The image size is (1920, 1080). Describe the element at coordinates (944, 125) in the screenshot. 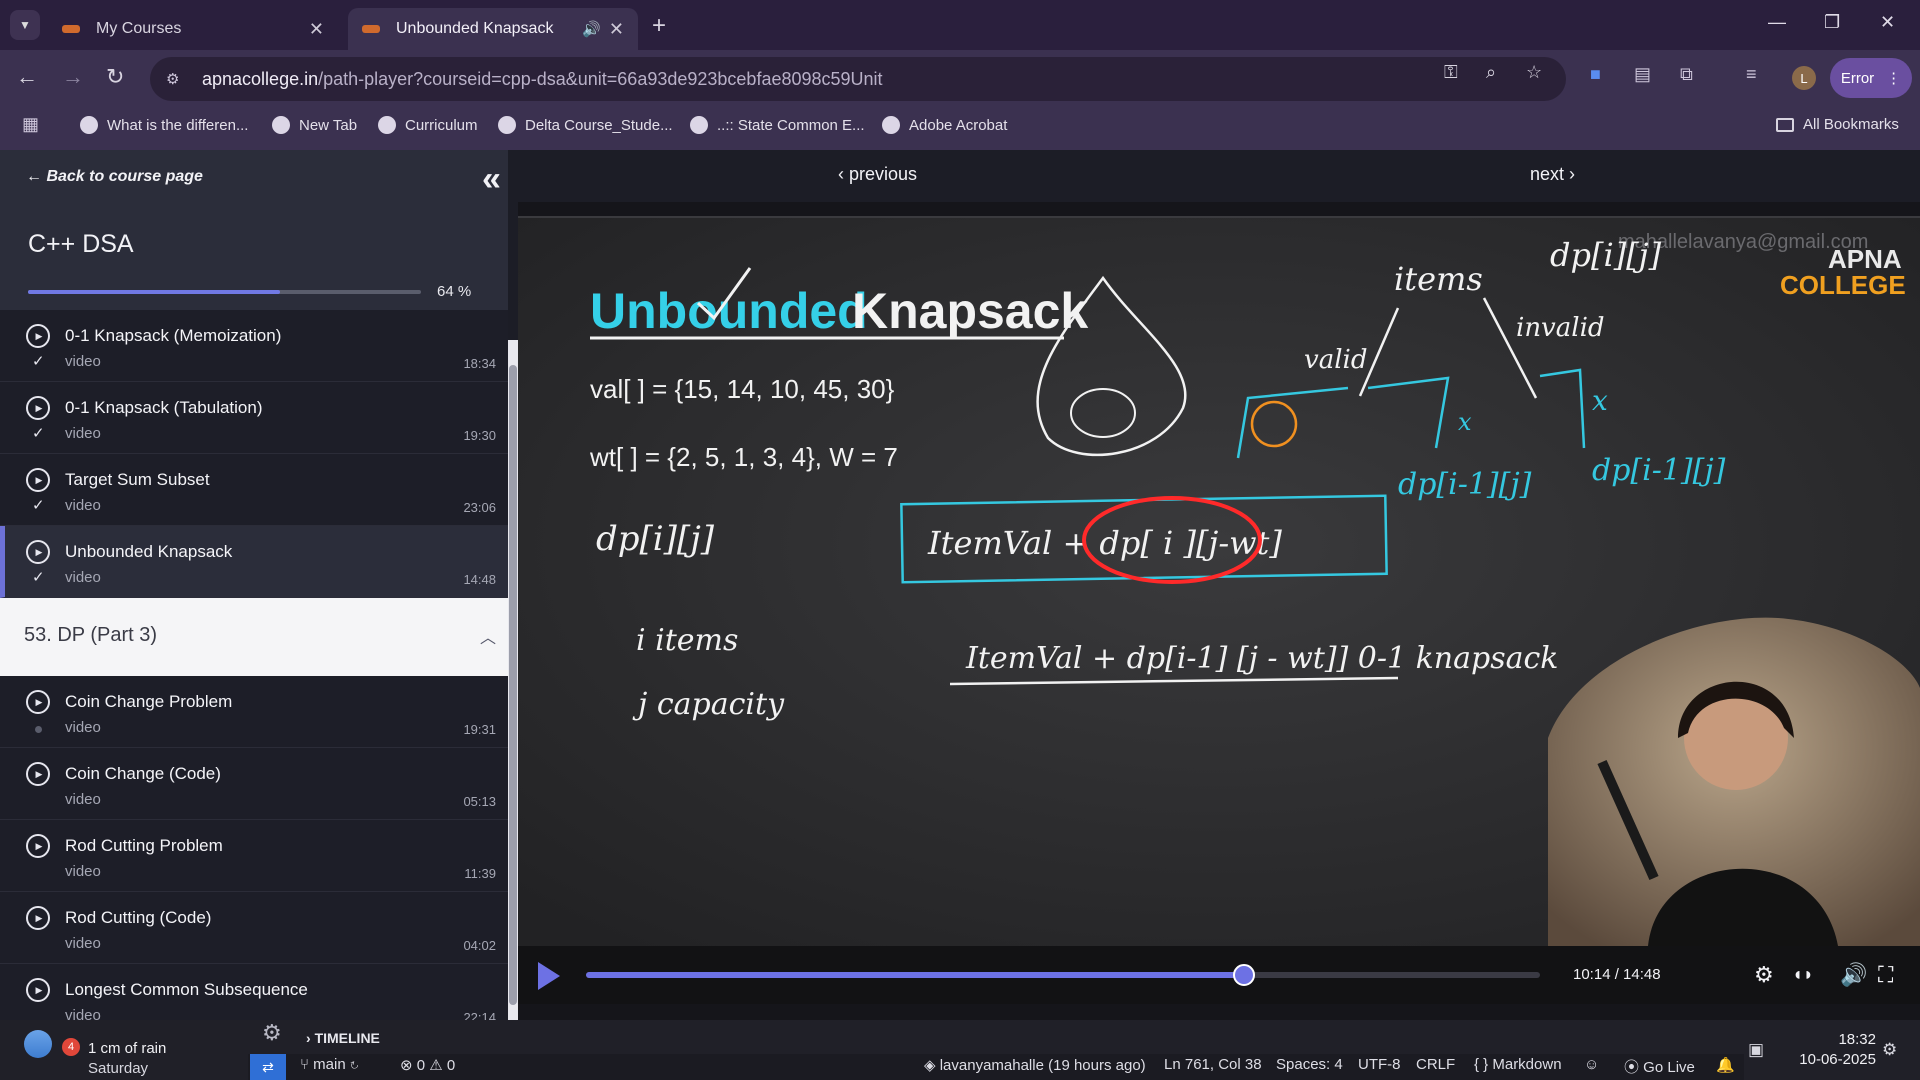

I see `bookmark-item: Adobe Acrobat` at that location.